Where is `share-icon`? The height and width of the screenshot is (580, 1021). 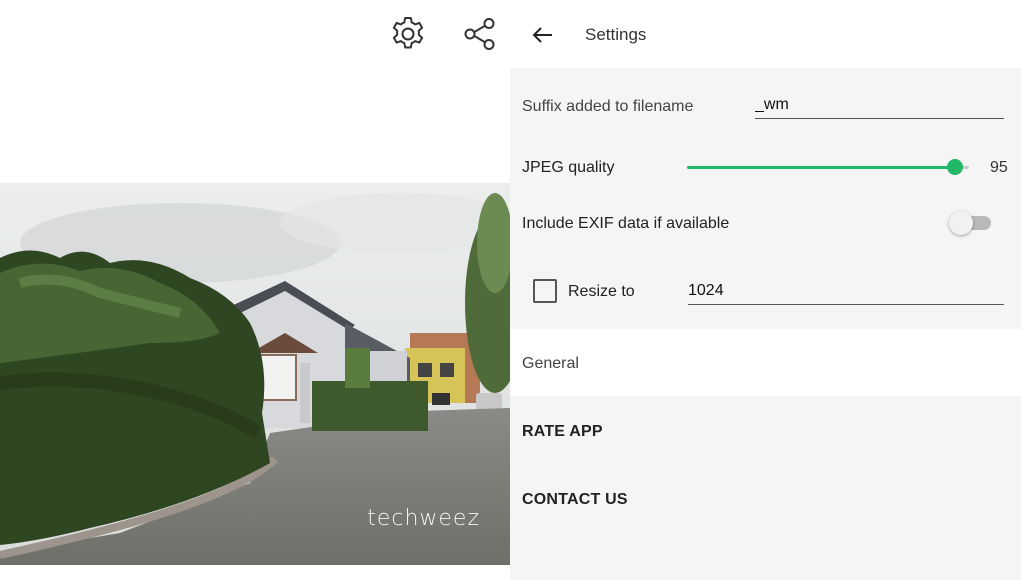
share-icon is located at coordinates (479, 34).